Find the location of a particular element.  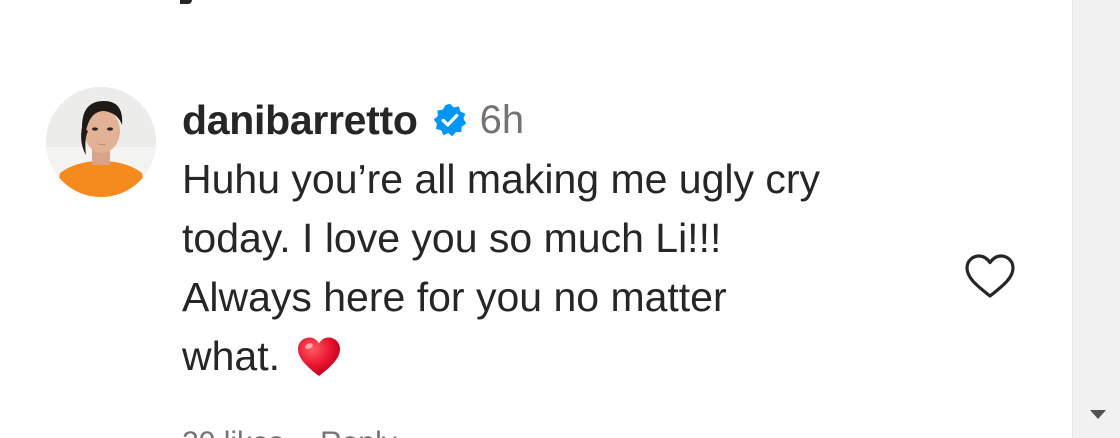

avatar is located at coordinates (101, 142).